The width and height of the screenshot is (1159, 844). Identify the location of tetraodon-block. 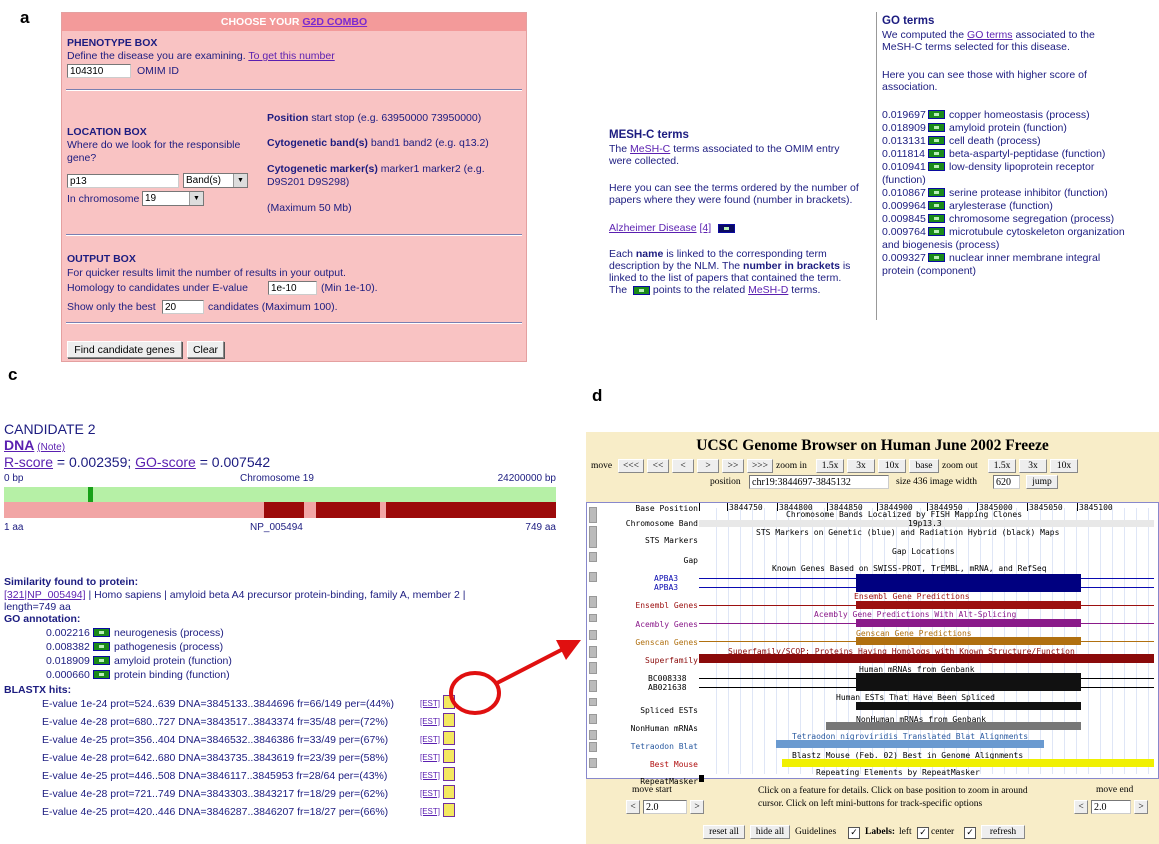
(910, 744).